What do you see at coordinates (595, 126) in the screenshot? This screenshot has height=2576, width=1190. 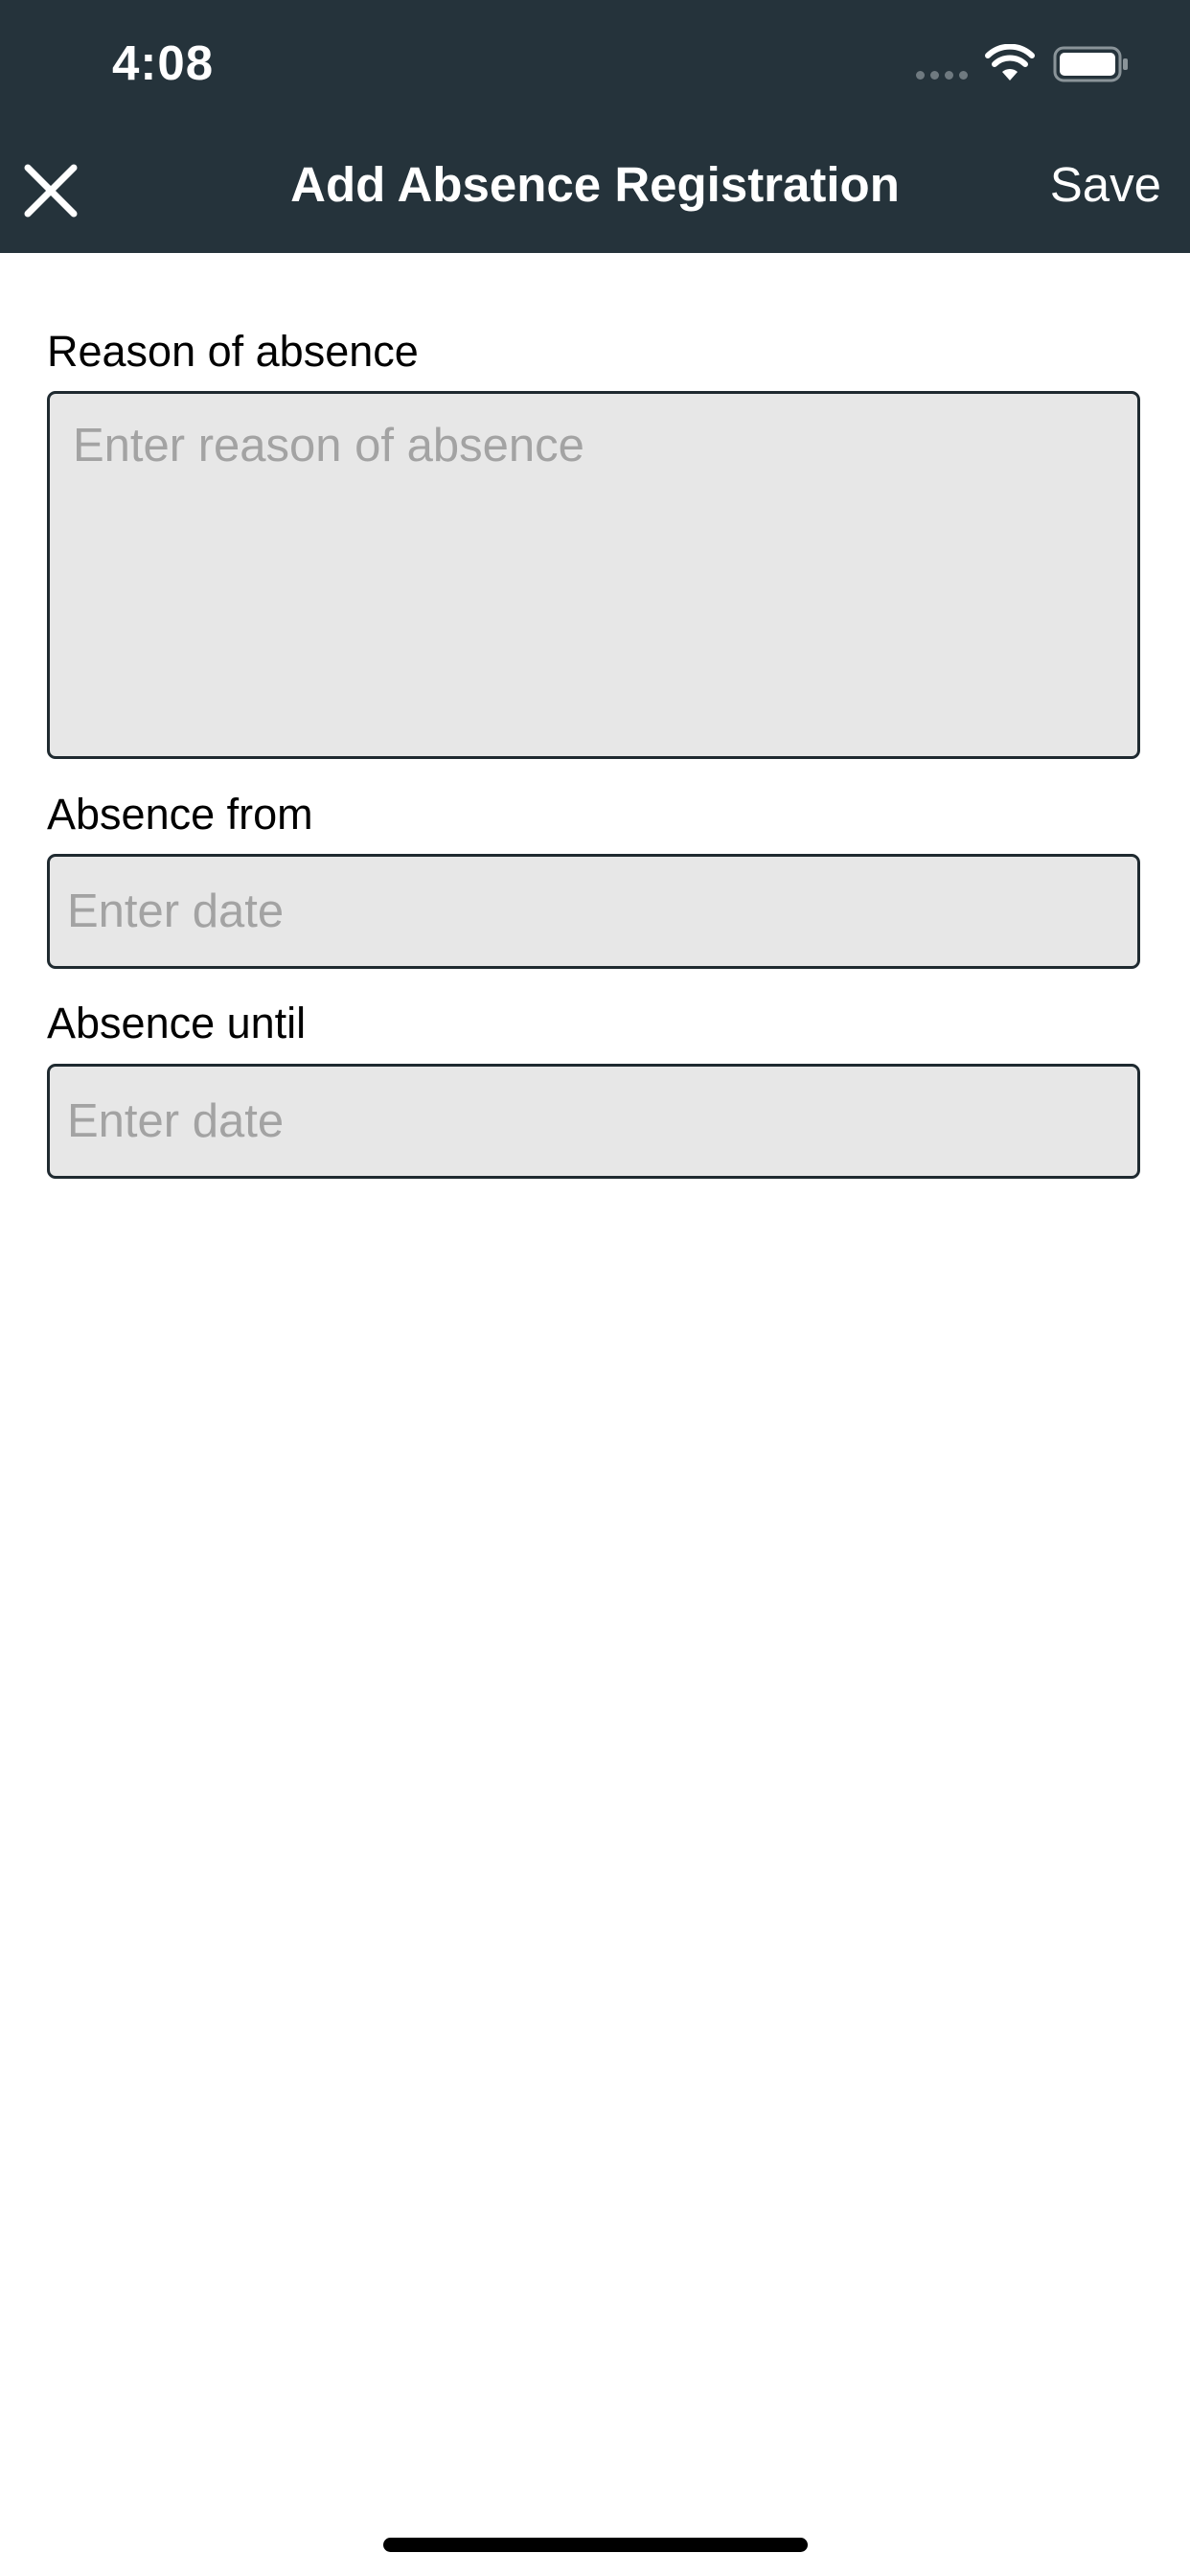 I see `header: 4:08 Add Absence Registration Save` at bounding box center [595, 126].